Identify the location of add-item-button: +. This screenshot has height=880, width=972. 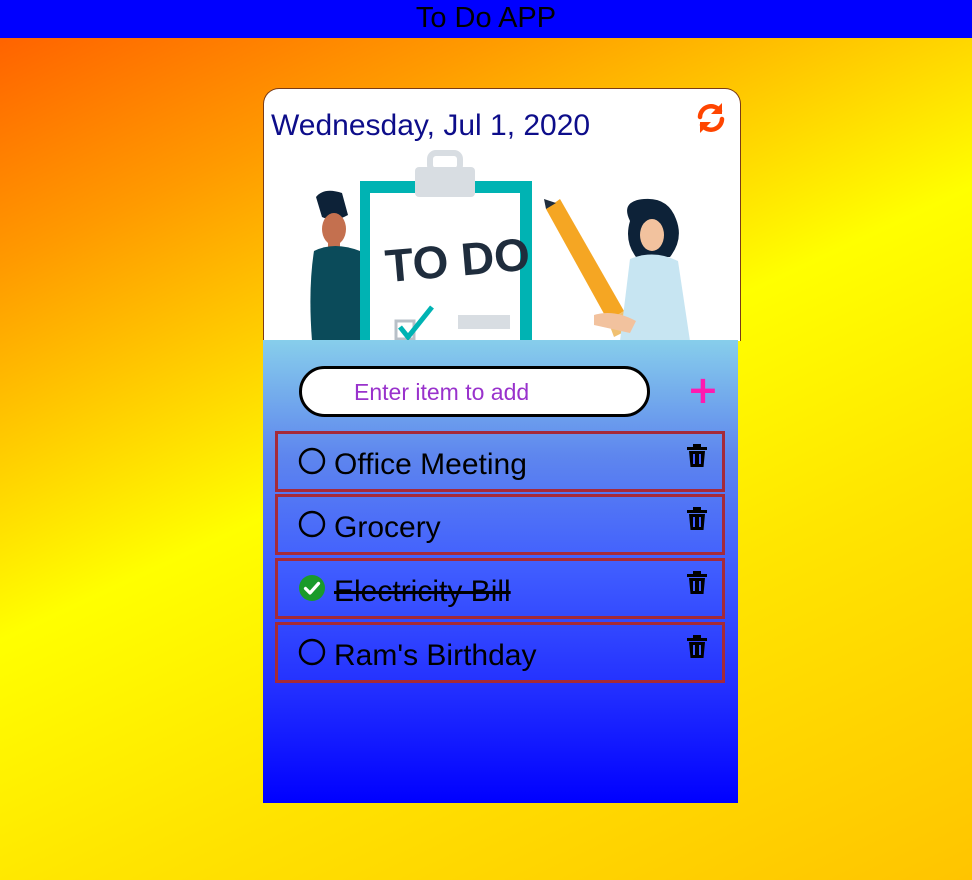
(703, 390).